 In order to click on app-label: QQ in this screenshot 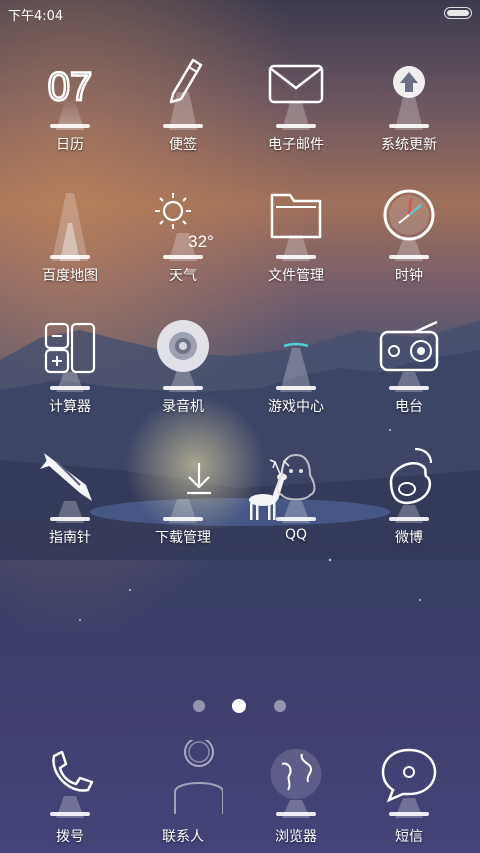, I will do `click(296, 535)`.